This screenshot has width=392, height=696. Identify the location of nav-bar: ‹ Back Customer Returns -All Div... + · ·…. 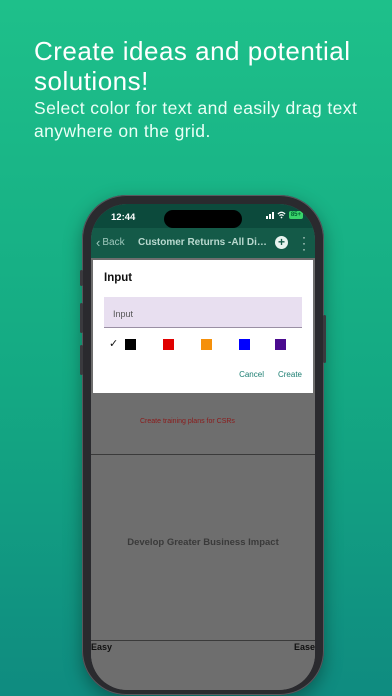
(203, 243).